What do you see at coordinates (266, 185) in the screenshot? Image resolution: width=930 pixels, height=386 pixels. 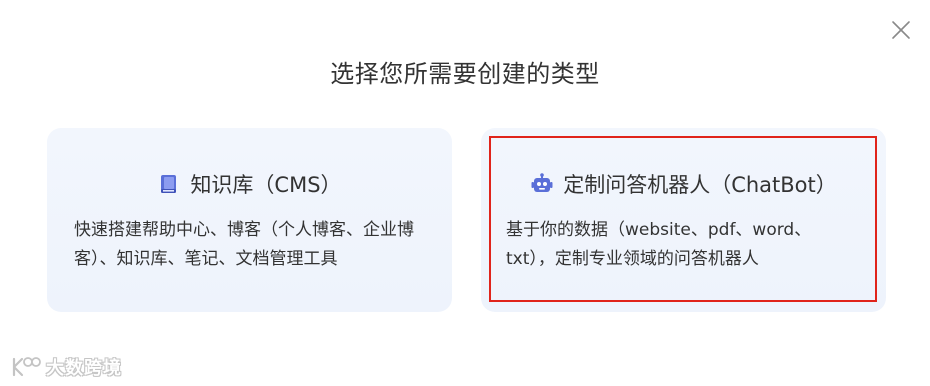 I see `knowledge-base-title: 知识库（CMS）` at bounding box center [266, 185].